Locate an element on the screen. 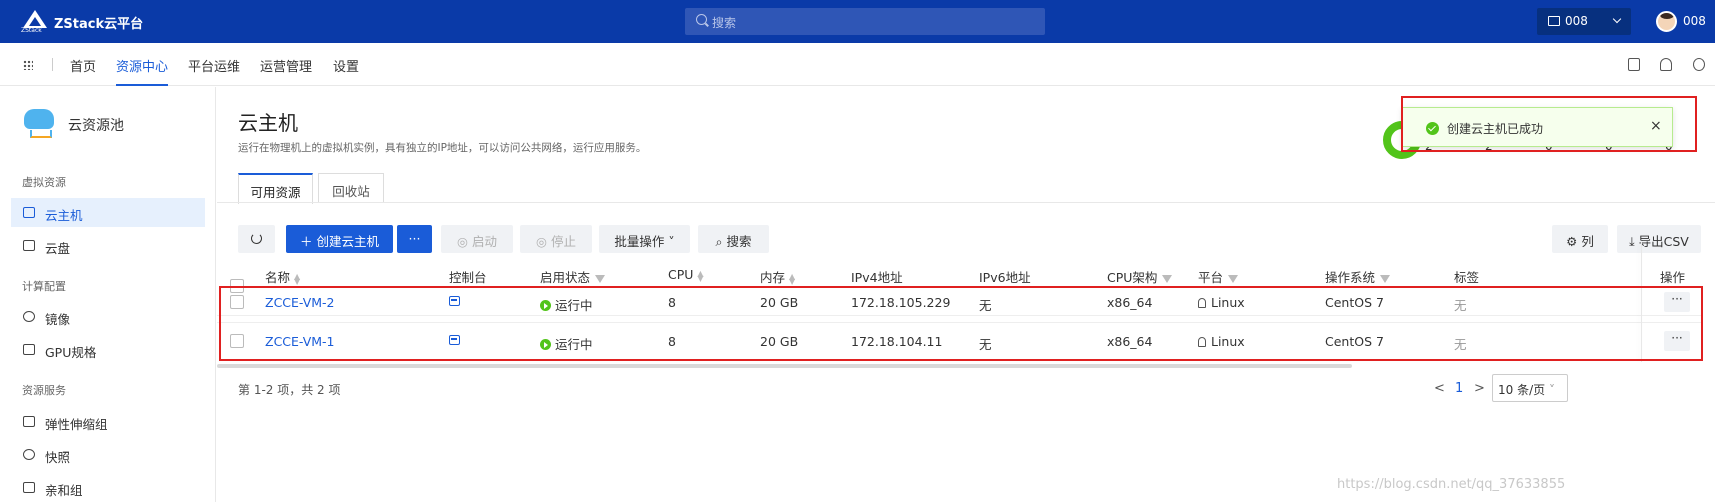  column-header-actions: 操作 is located at coordinates (1673, 277).